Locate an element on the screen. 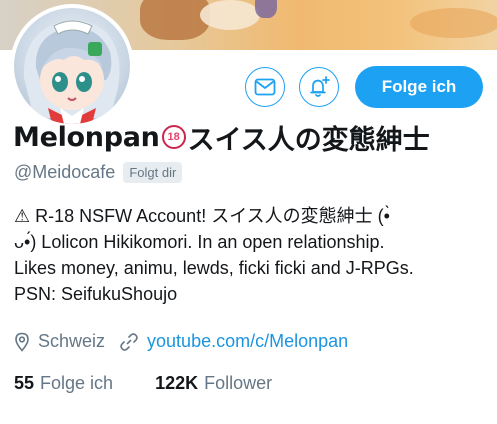 This screenshot has width=497, height=424. followers-stat: 122K Follower is located at coordinates (213, 383).